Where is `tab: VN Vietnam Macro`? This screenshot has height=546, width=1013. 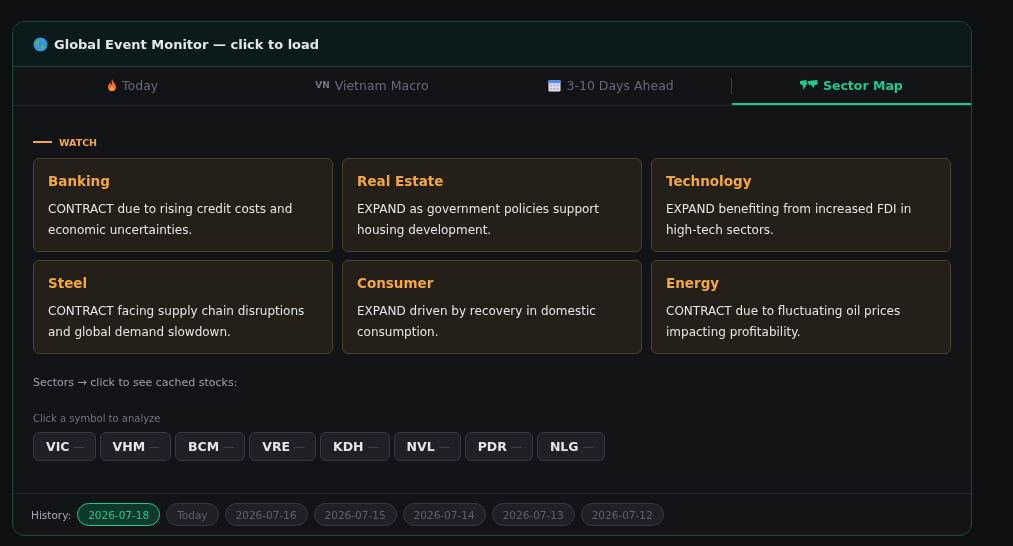 tab: VN Vietnam Macro is located at coordinates (372, 86).